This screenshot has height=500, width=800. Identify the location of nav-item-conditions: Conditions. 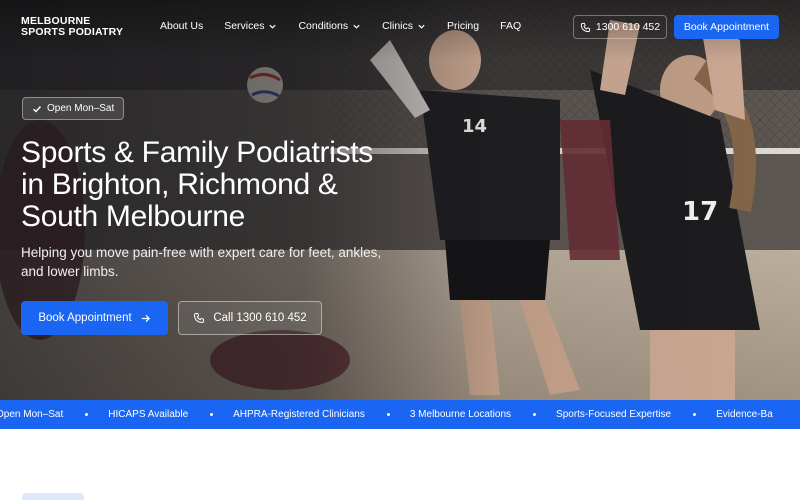
(329, 26).